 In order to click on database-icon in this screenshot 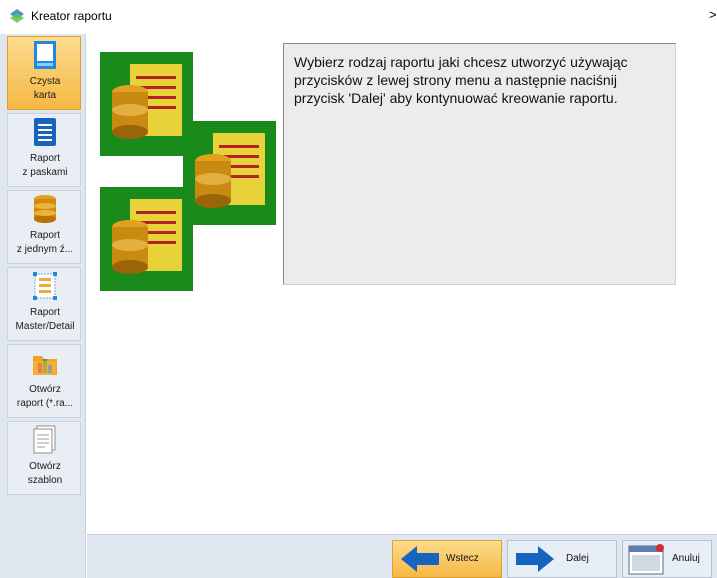, I will do `click(45, 209)`.